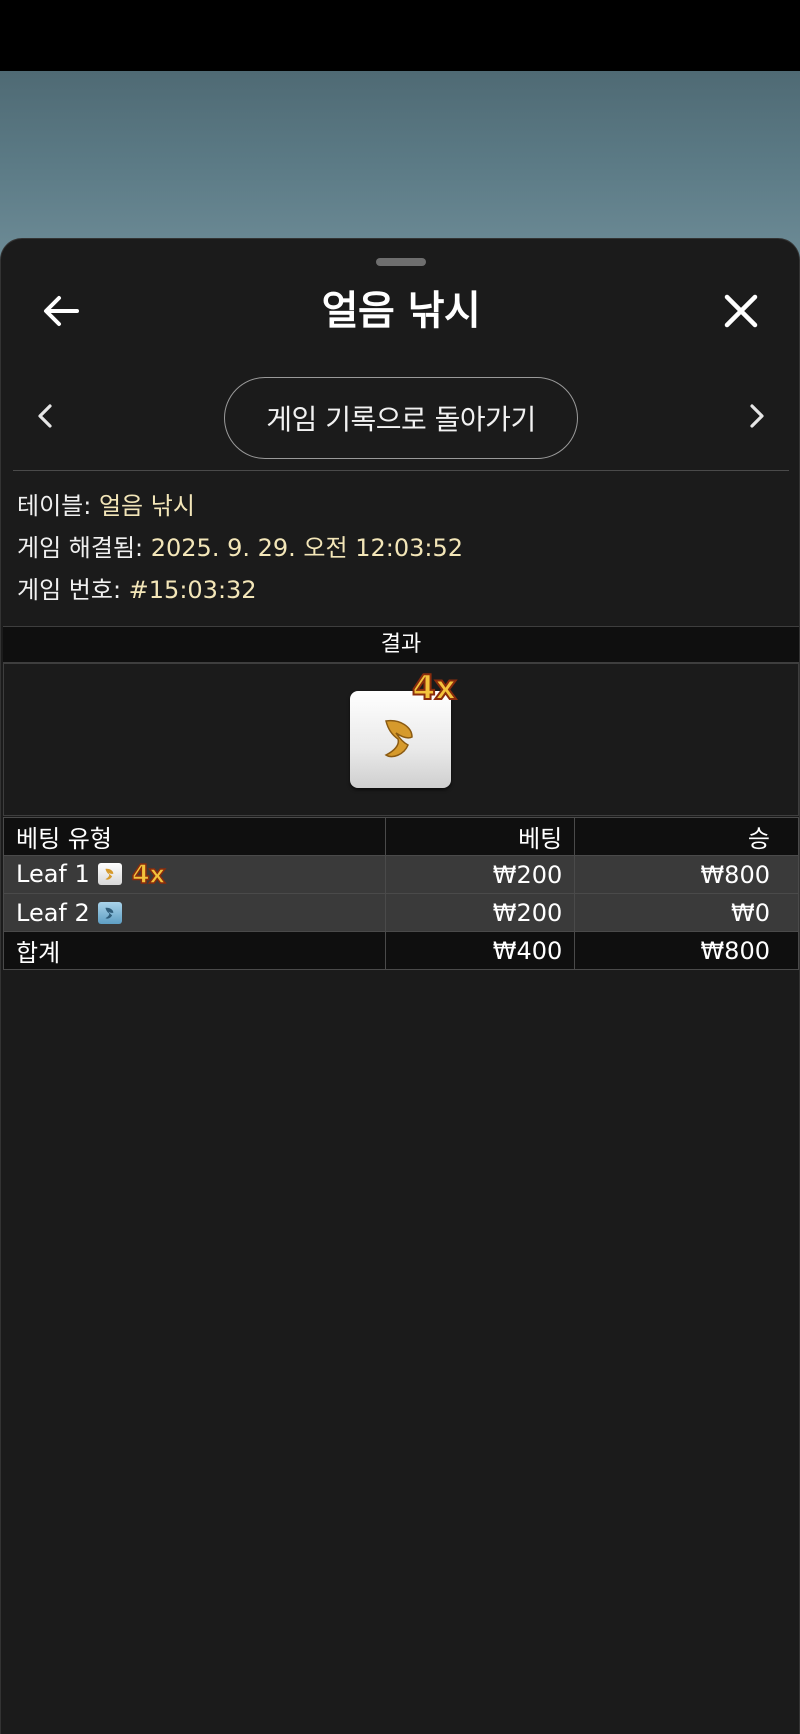  I want to click on round-label: 게임 번호:, so click(73, 590).